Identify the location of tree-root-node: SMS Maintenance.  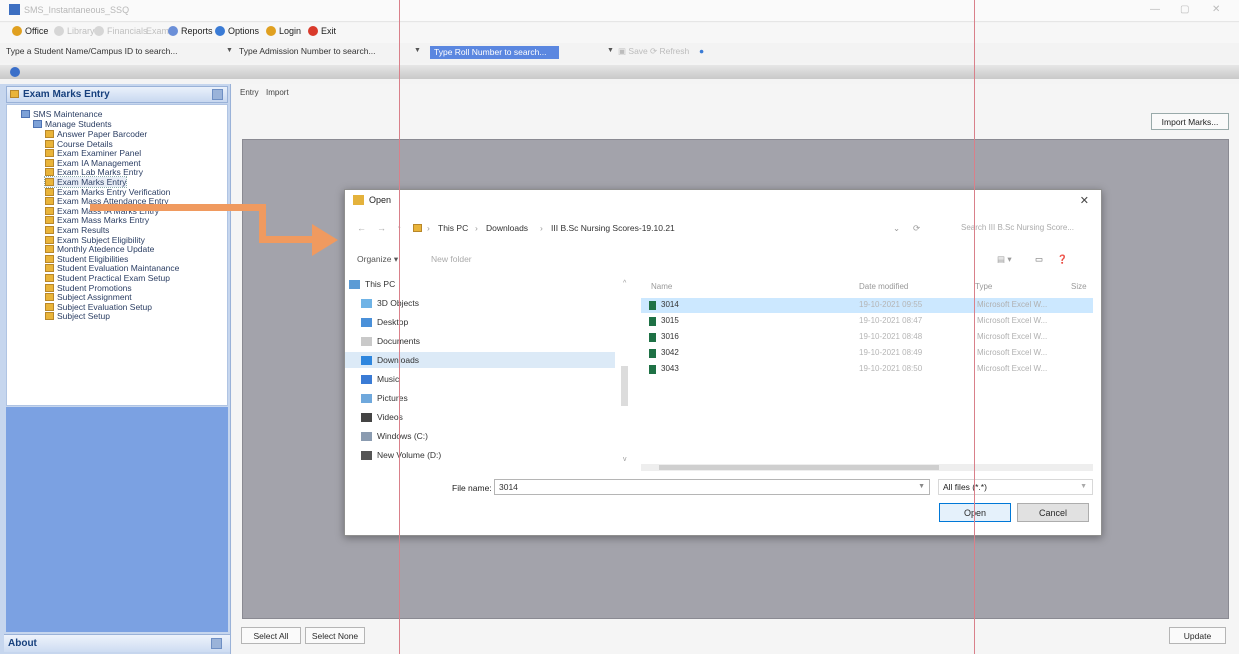
(61, 114).